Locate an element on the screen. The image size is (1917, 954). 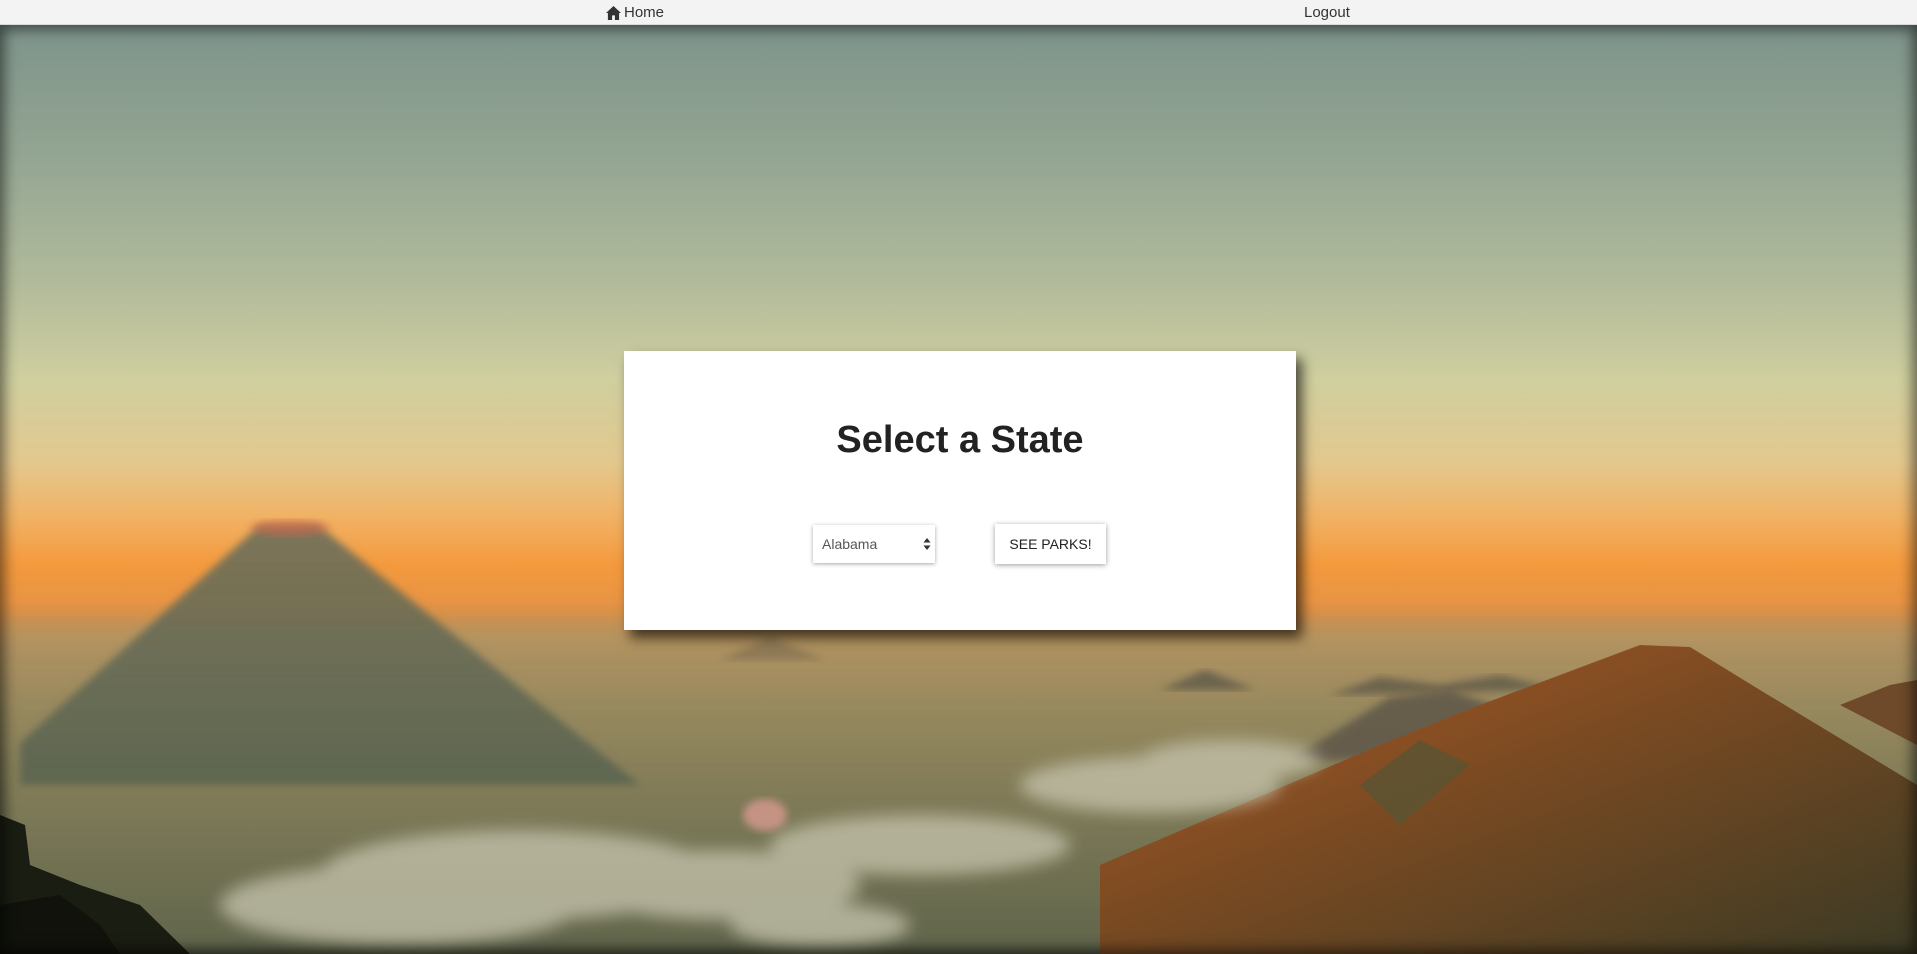
home-link: Home is located at coordinates (635, 12).